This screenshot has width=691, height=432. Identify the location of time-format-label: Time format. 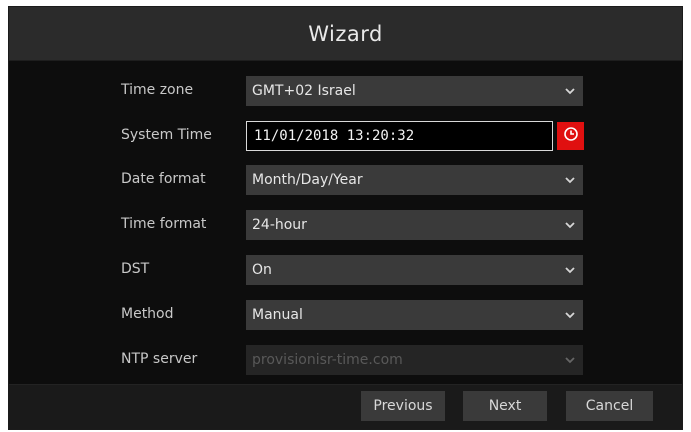
(164, 224).